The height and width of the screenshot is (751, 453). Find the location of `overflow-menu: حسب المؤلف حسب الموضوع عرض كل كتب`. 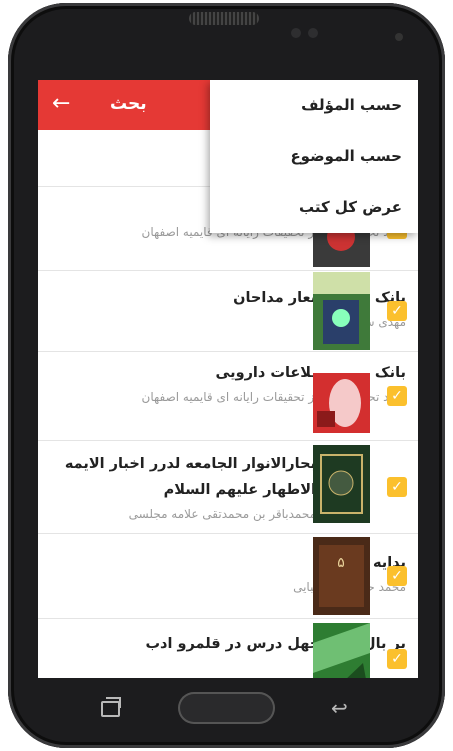

overflow-menu: حسب المؤلف حسب الموضوع عرض كل كتب is located at coordinates (314, 156).